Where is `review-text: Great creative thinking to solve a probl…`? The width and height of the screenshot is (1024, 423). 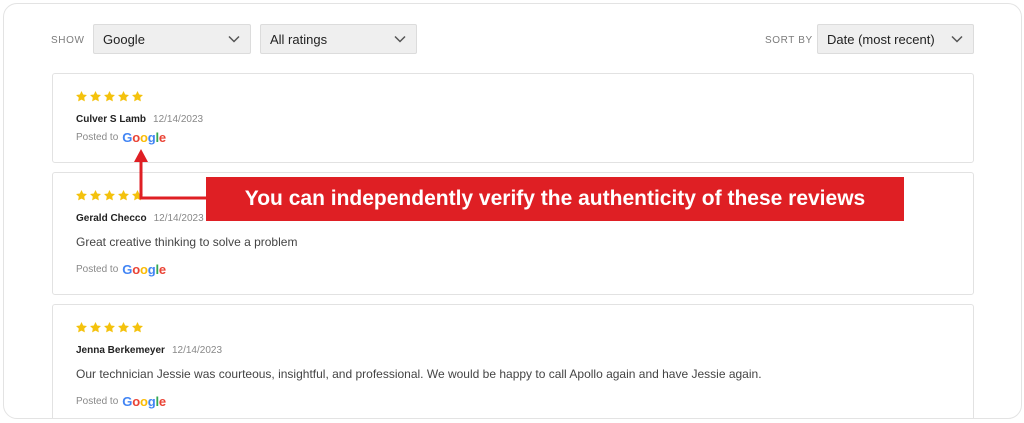 review-text: Great creative thinking to solve a probl… is located at coordinates (187, 242).